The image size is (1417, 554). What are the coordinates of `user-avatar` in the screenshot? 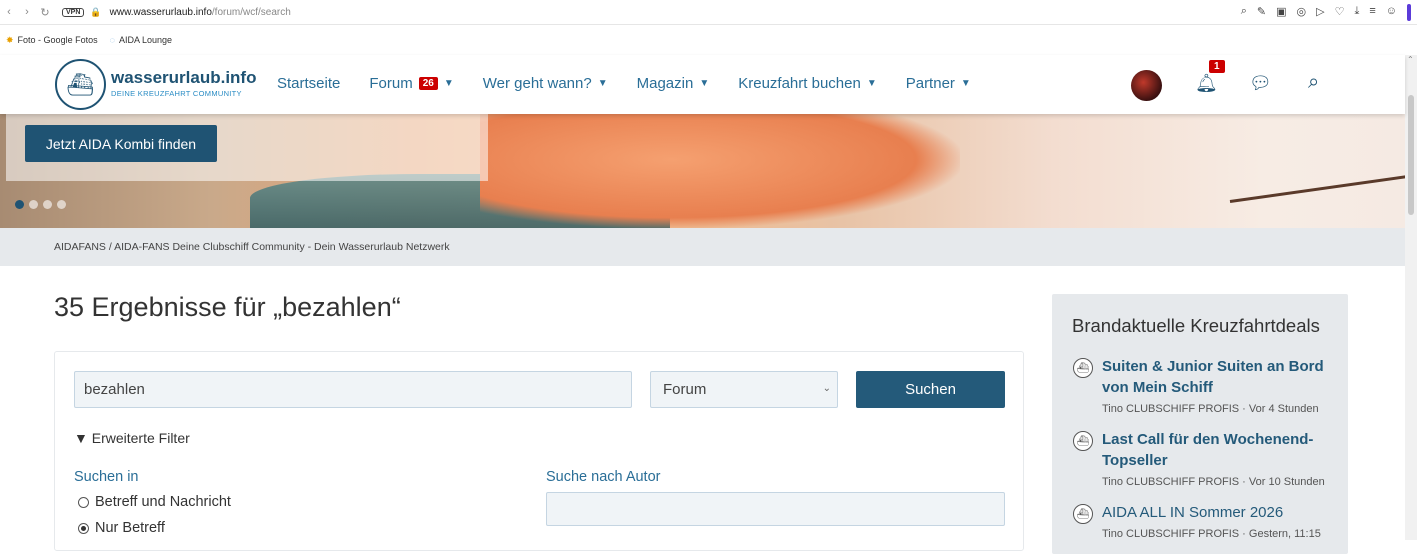 It's located at (1146, 85).